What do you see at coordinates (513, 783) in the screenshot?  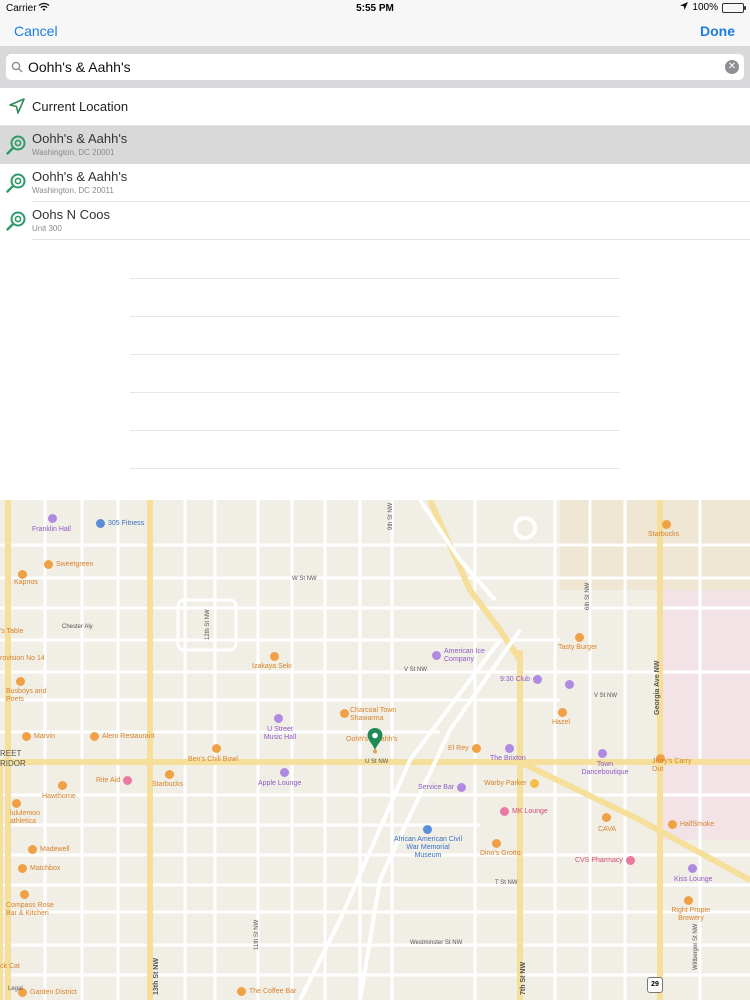 I see `poi-warby: Warby Parker` at bounding box center [513, 783].